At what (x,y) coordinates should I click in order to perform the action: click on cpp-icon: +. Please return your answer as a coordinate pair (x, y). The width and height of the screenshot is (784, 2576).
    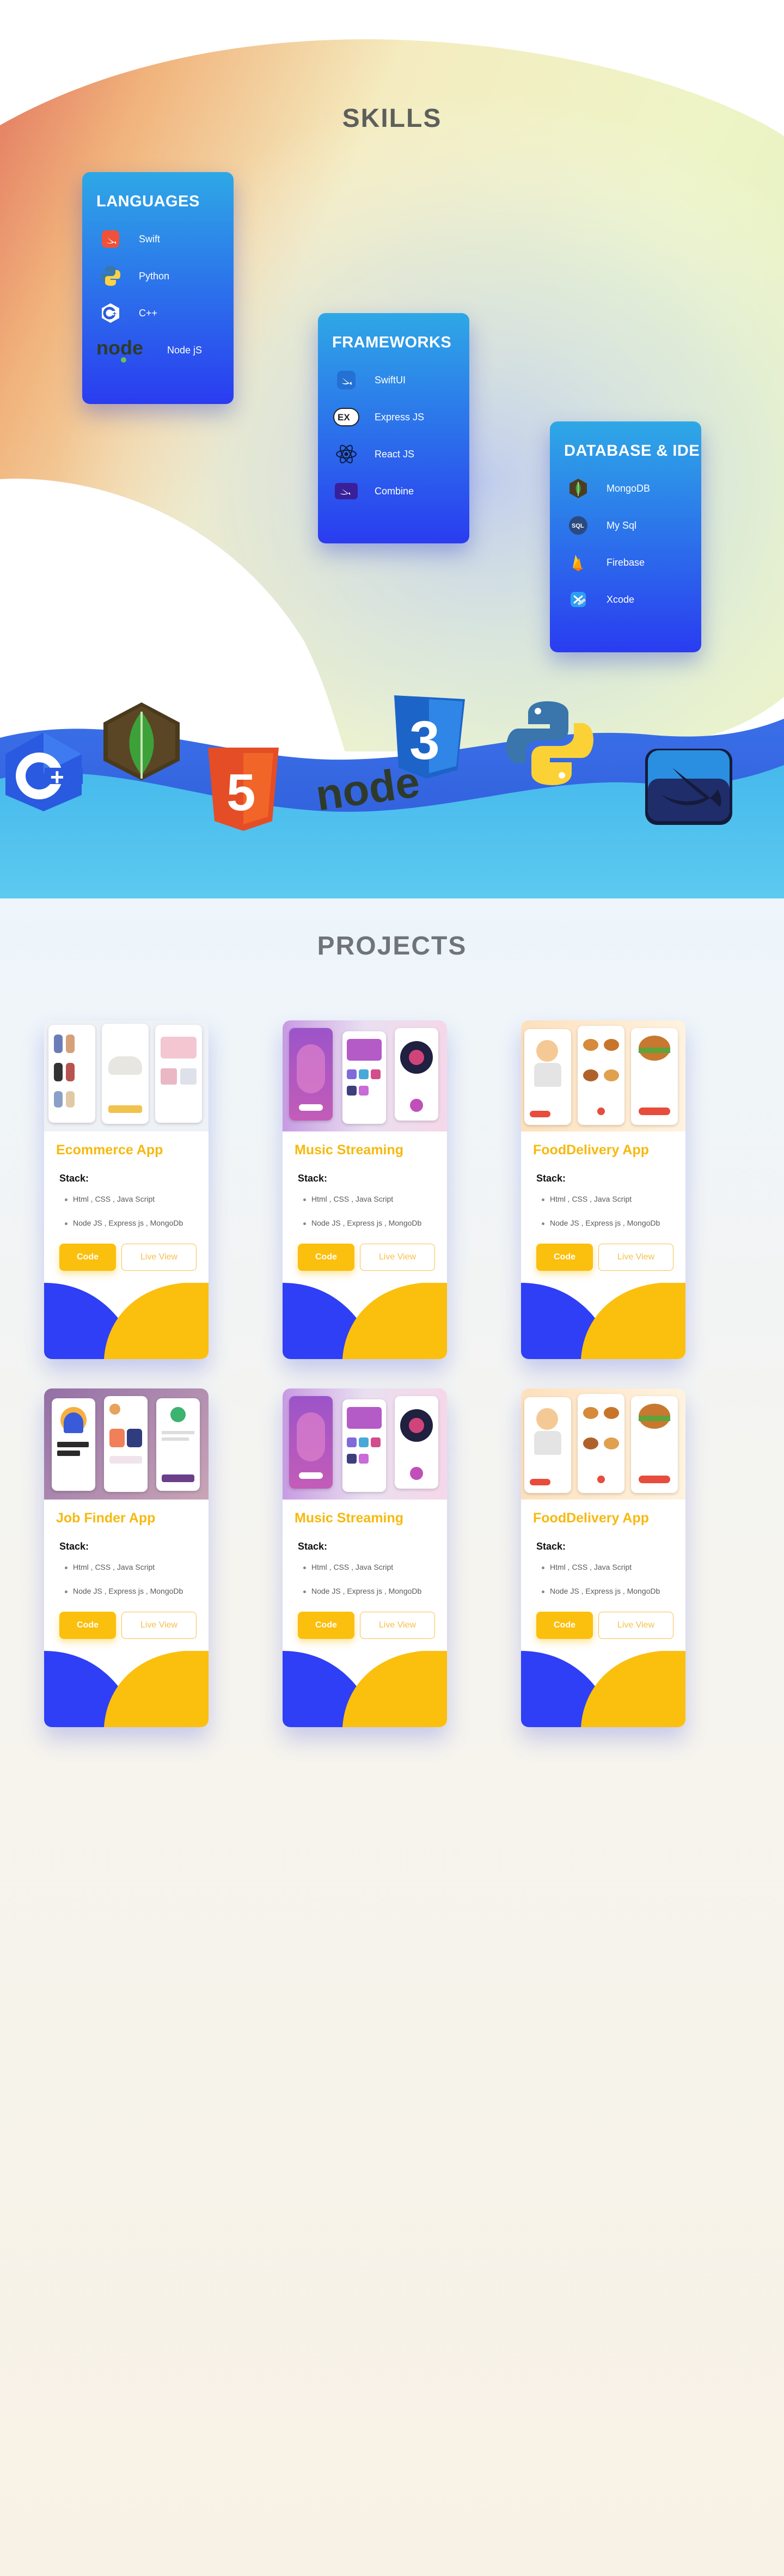
    Looking at the image, I should click on (44, 771).